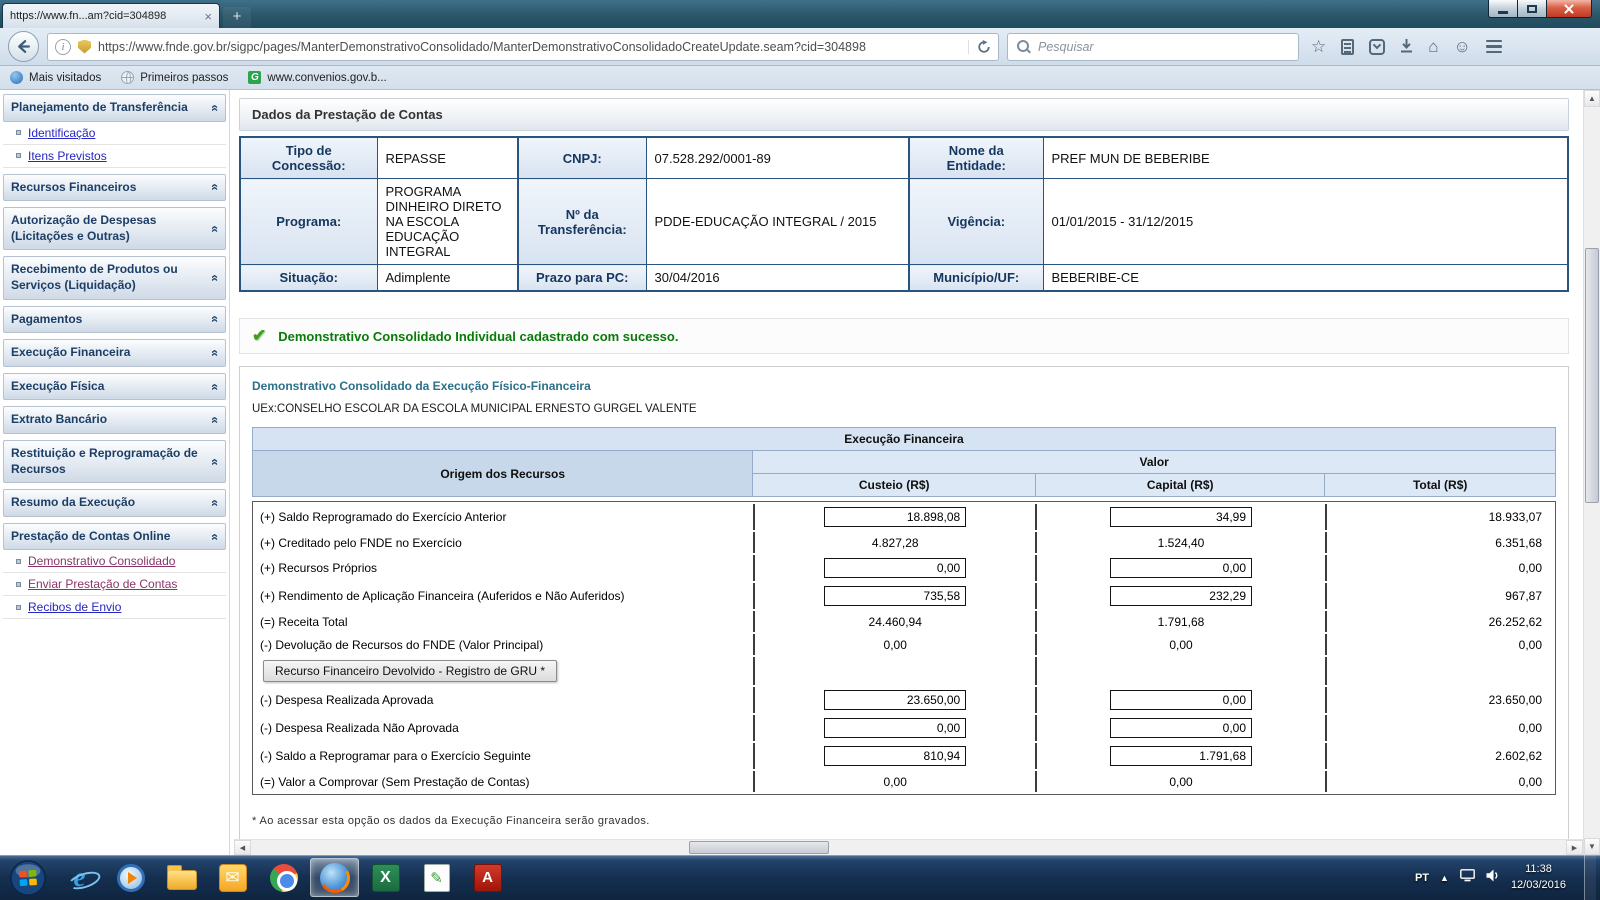  What do you see at coordinates (208, 16) in the screenshot?
I see `tab-close-icon: ×` at bounding box center [208, 16].